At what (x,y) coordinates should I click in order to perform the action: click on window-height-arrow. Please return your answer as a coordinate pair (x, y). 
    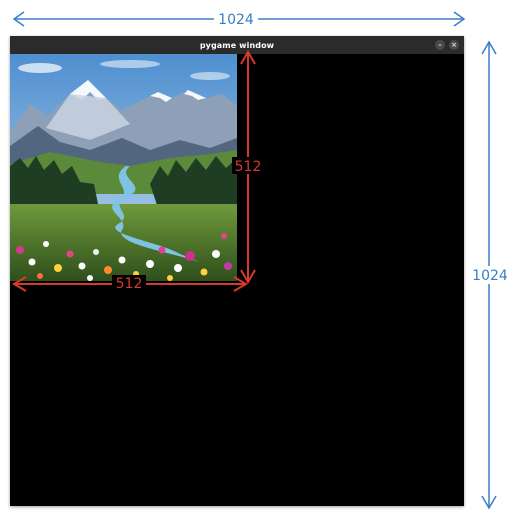
    Looking at the image, I should click on (489, 275).